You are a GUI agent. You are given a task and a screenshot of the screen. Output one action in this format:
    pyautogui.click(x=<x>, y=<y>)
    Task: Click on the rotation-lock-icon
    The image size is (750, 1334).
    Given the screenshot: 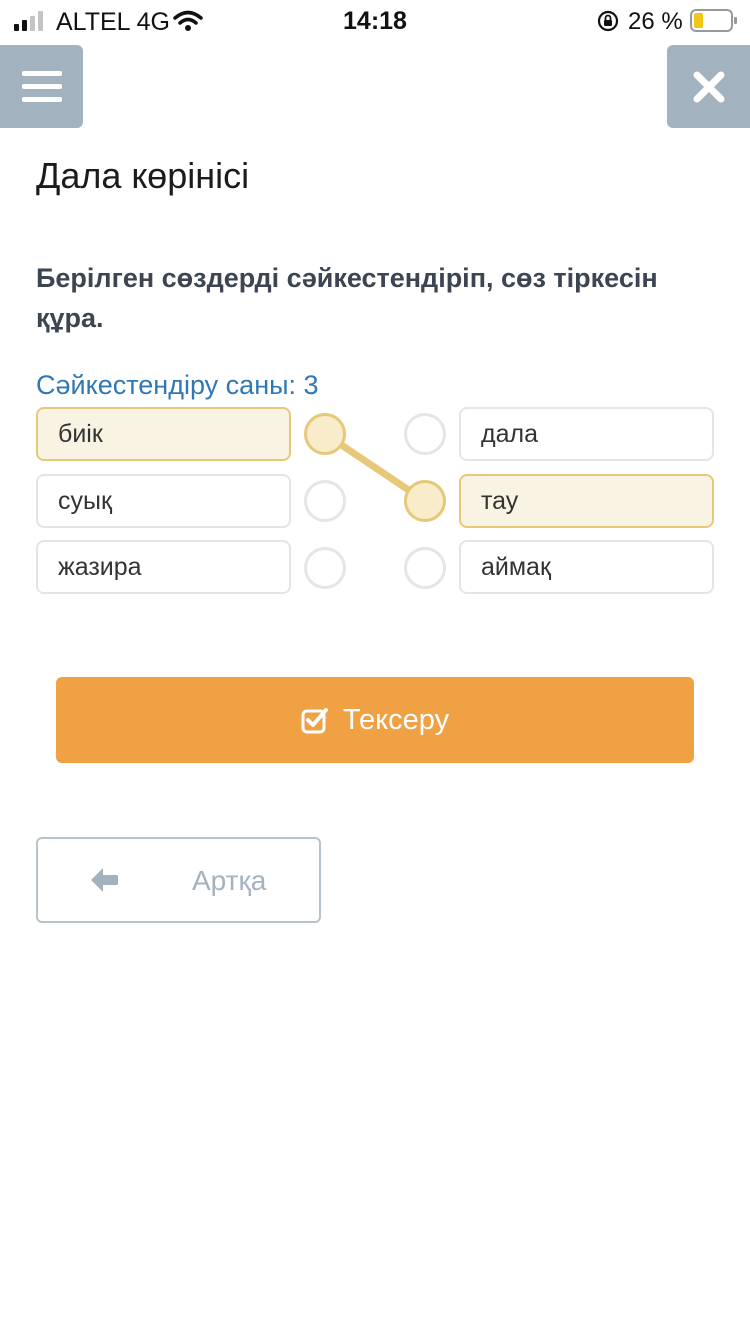 What is the action you would take?
    pyautogui.click(x=608, y=21)
    